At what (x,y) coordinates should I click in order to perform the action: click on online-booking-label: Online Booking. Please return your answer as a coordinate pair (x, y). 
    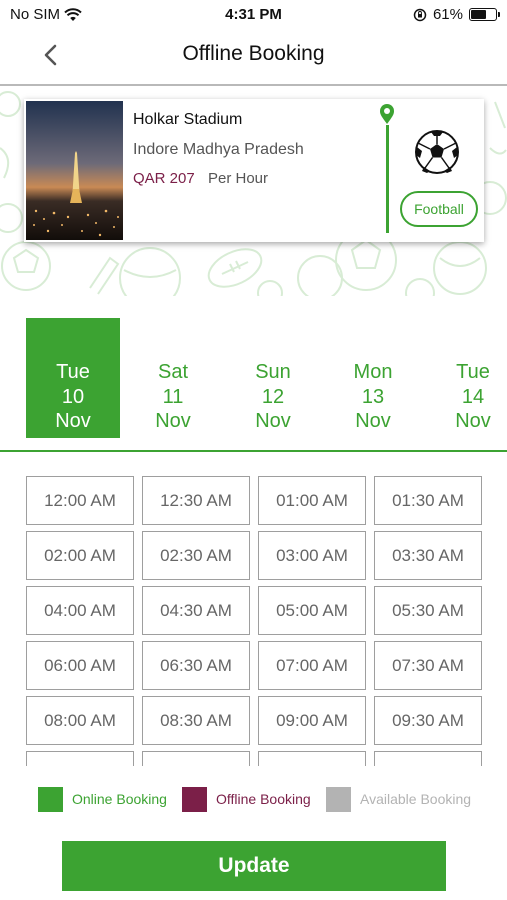
    Looking at the image, I should click on (119, 799).